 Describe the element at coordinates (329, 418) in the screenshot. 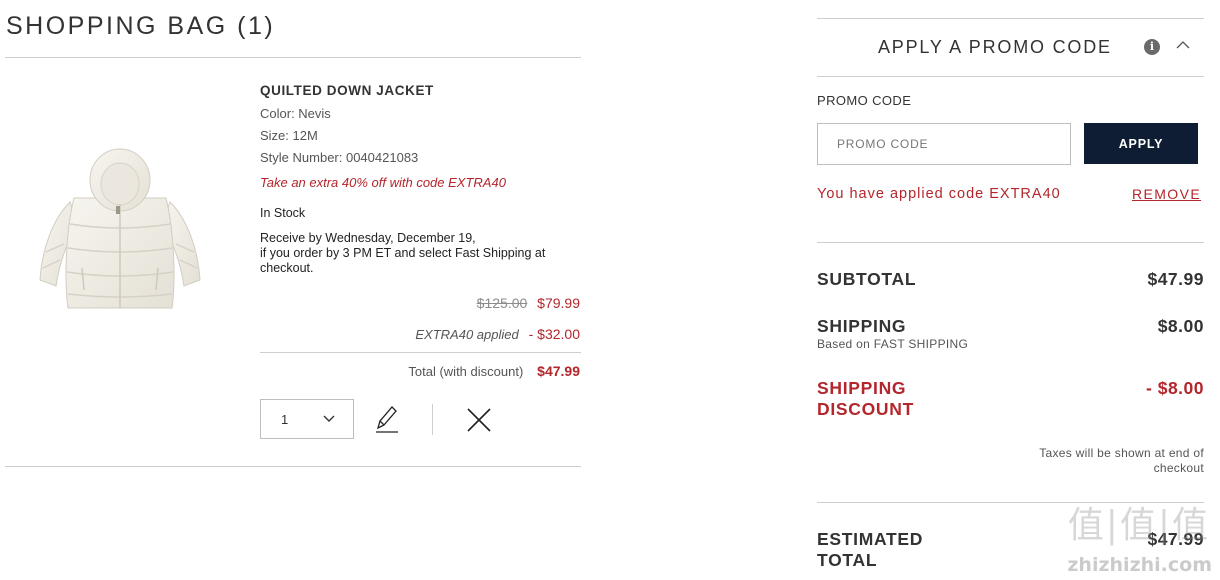

I see `chevron-down-icon` at that location.